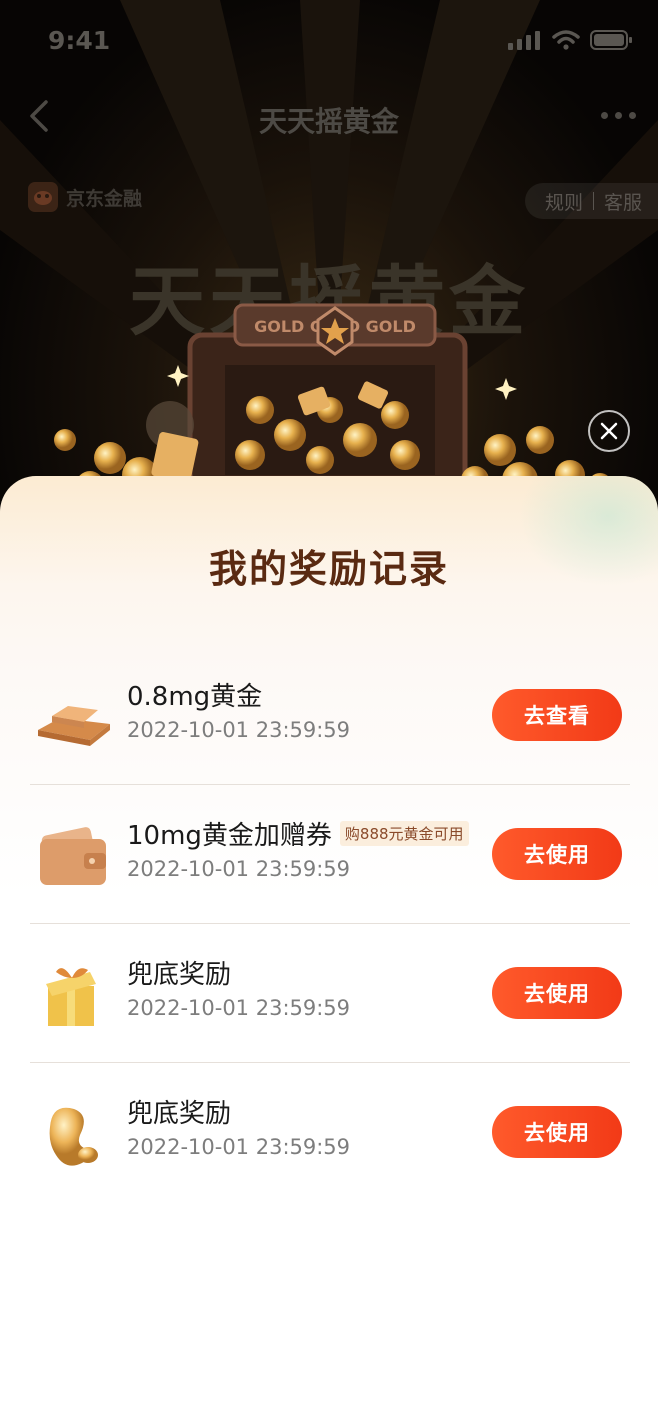 The image size is (658, 1425). I want to click on close-icon, so click(609, 431).